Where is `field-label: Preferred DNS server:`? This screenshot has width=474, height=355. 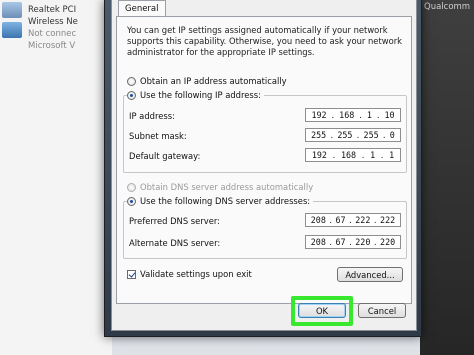 field-label: Preferred DNS server: is located at coordinates (174, 221).